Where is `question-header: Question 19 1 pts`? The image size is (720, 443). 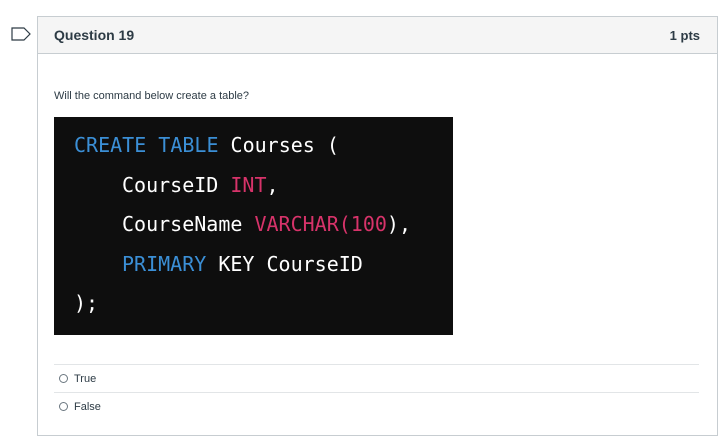 question-header: Question 19 1 pts is located at coordinates (377, 35).